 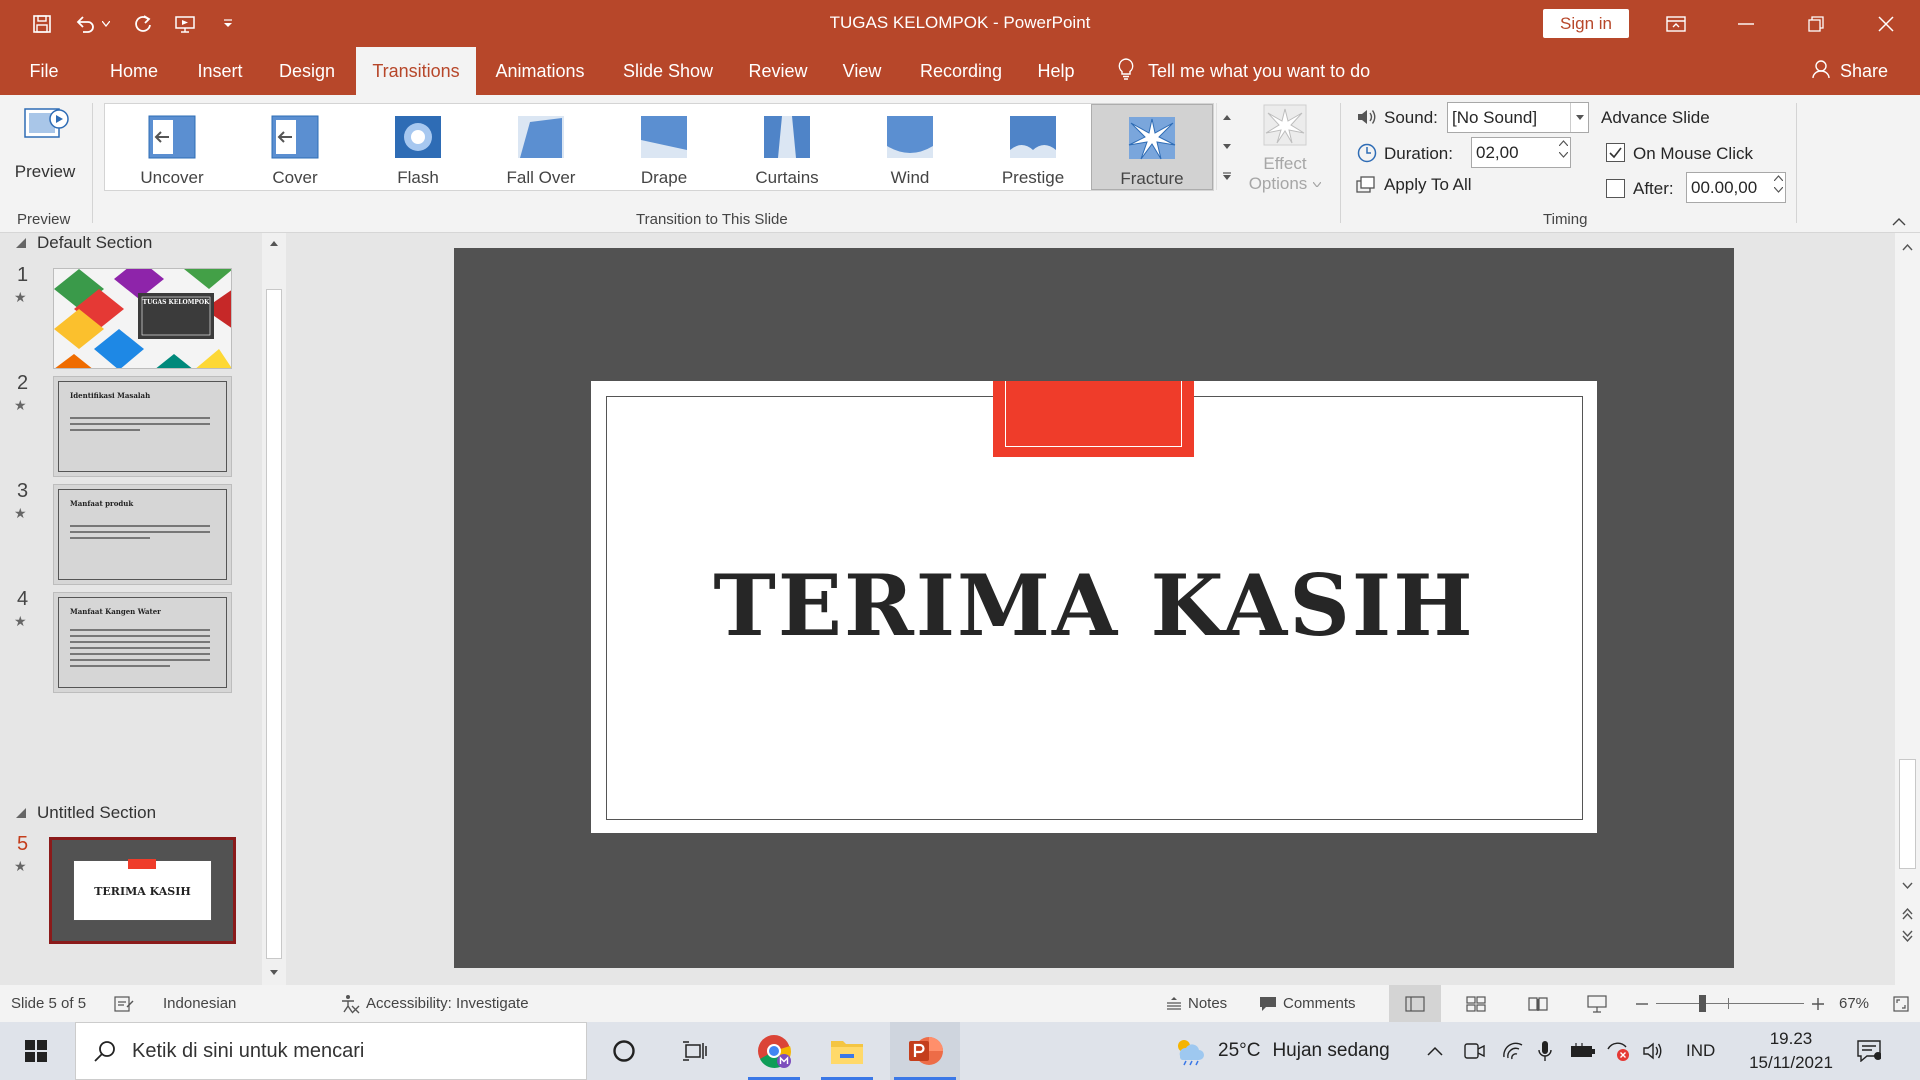 What do you see at coordinates (1094, 605) in the screenshot?
I see `slide-title: TERIMA KASIH` at bounding box center [1094, 605].